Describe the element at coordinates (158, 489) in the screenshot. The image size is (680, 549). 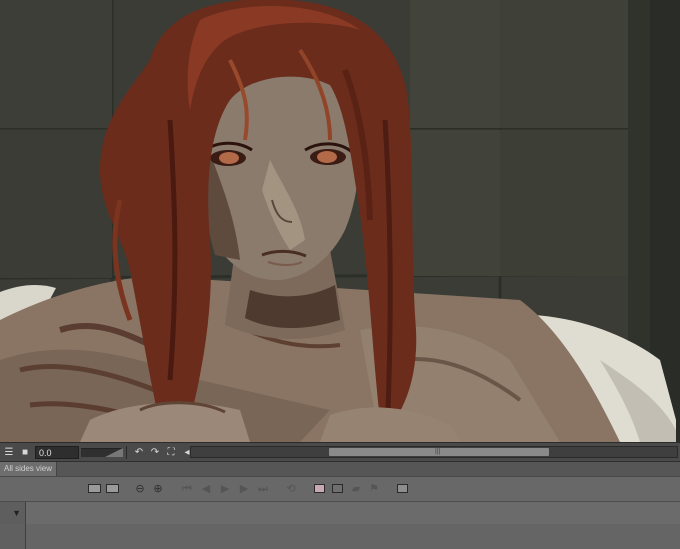
I see `zoom-in-icon: ⊕` at that location.